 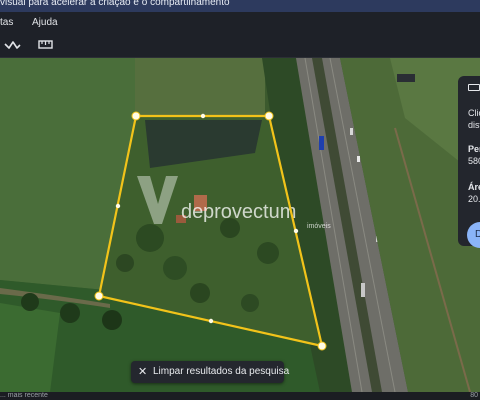 What do you see at coordinates (221, 371) in the screenshot?
I see `clear-search-results-label: Limpar resultados da pesquisa` at bounding box center [221, 371].